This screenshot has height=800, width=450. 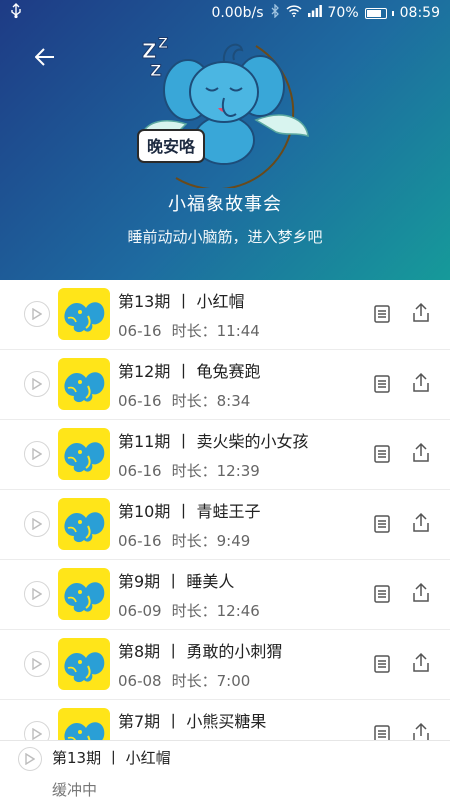 I want to click on episode-date: 06-09, so click(x=140, y=611).